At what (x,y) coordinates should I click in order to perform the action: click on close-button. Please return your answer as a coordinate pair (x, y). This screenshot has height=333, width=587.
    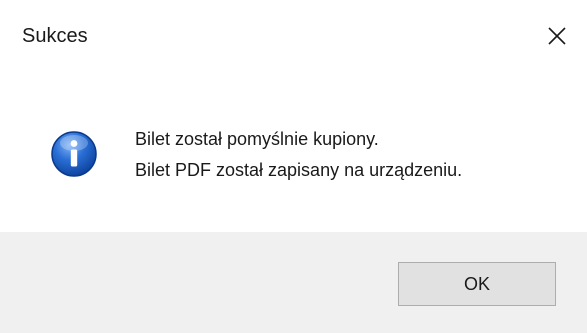
    Looking at the image, I should click on (557, 36).